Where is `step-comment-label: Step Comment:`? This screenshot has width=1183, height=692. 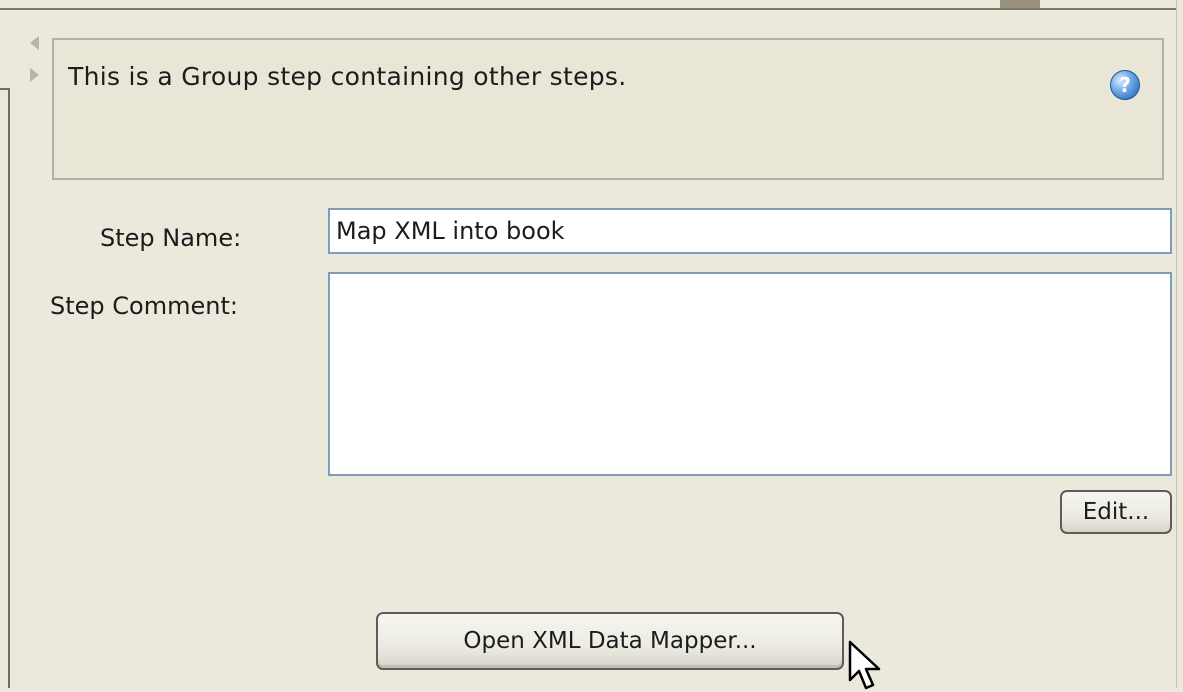
step-comment-label: Step Comment: is located at coordinates (144, 306).